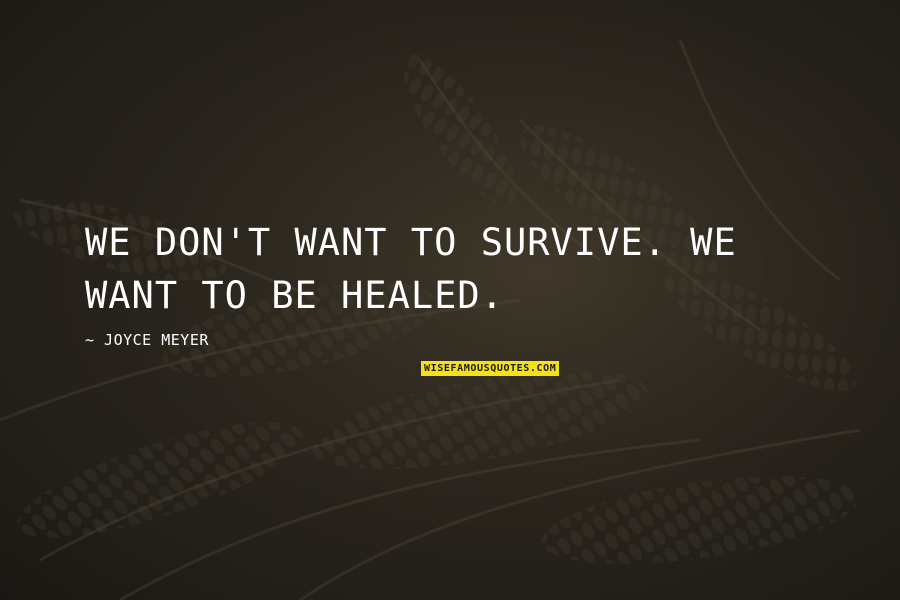 The height and width of the screenshot is (600, 900). What do you see at coordinates (147, 340) in the screenshot?
I see `quote-author: ~ Joyce Meyer` at bounding box center [147, 340].